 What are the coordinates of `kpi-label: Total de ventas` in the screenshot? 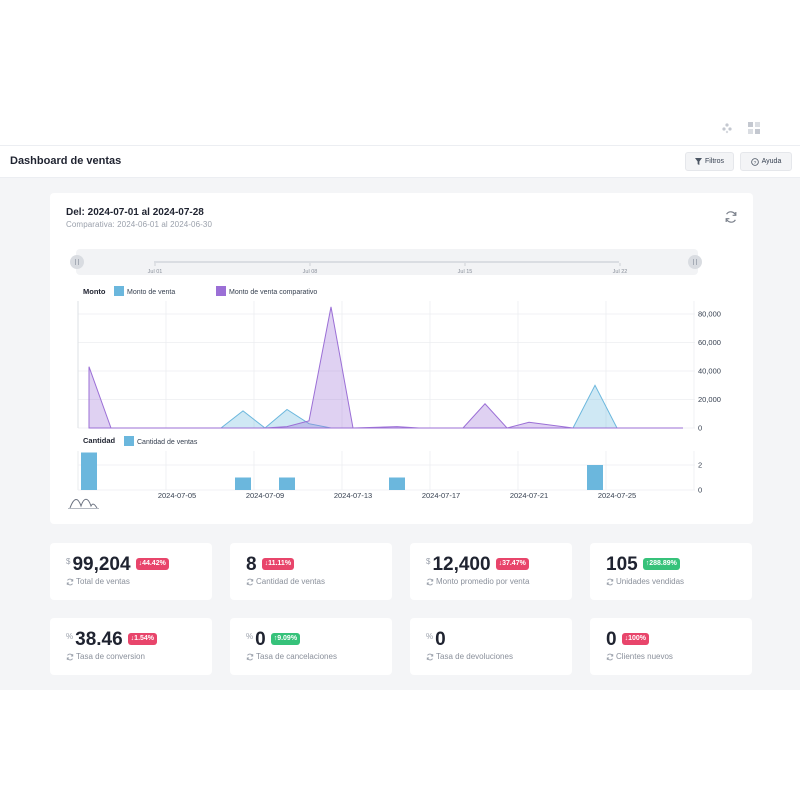 It's located at (98, 581).